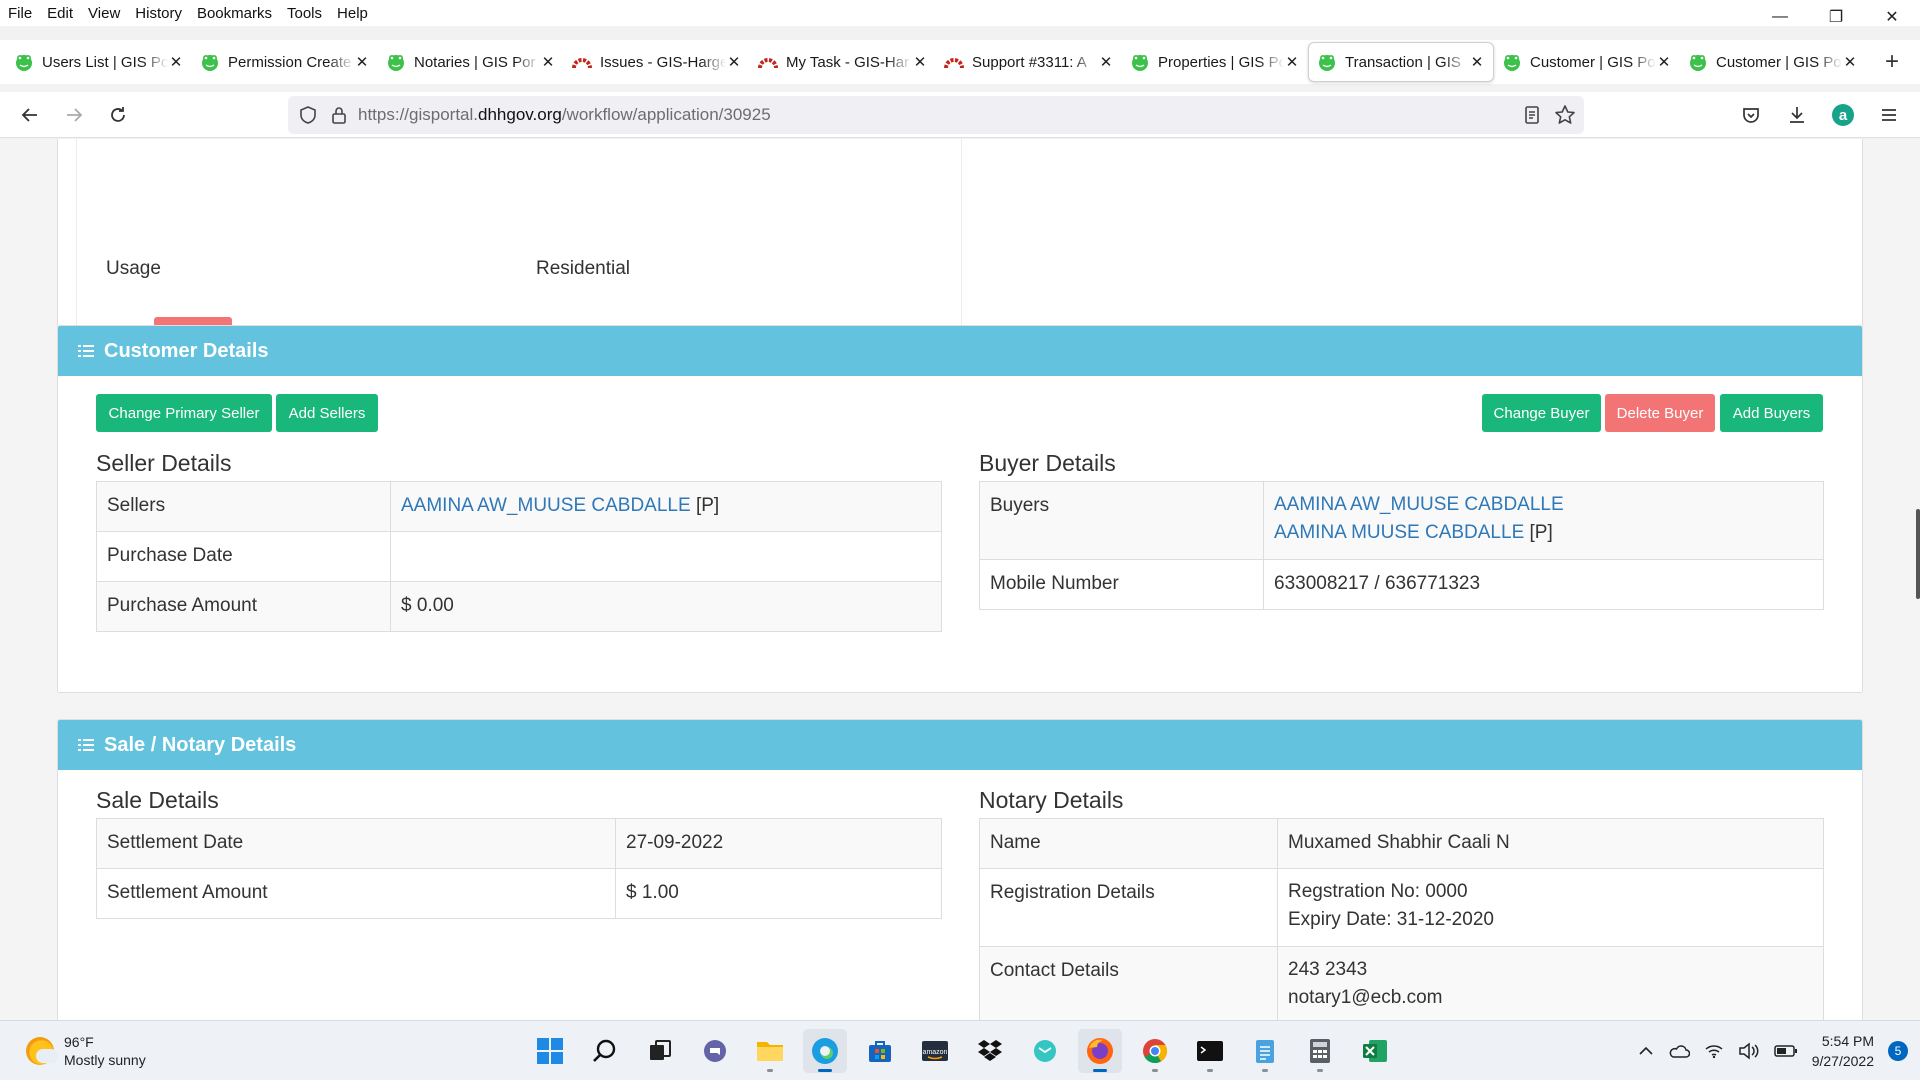  I want to click on menu-tools: Tools, so click(304, 13).